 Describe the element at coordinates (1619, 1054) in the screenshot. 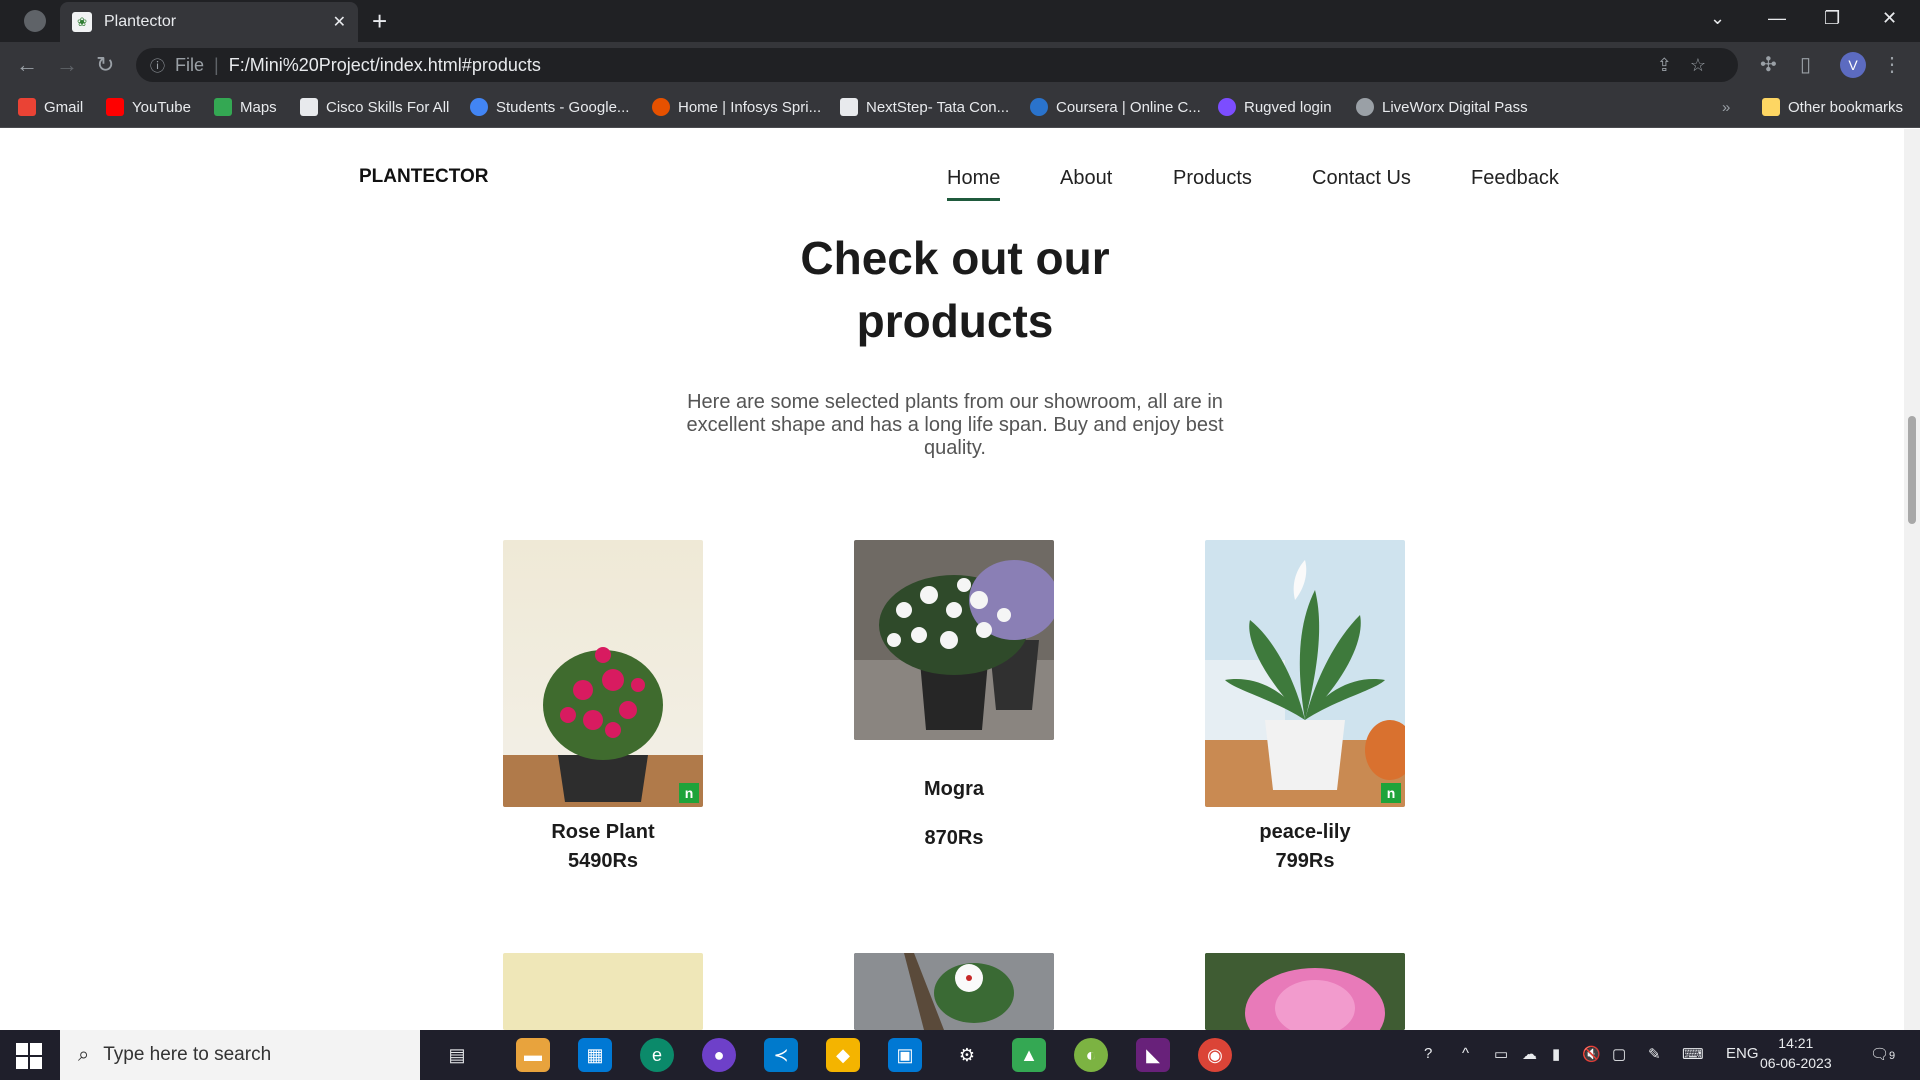

I see `network-icon: ▢` at that location.